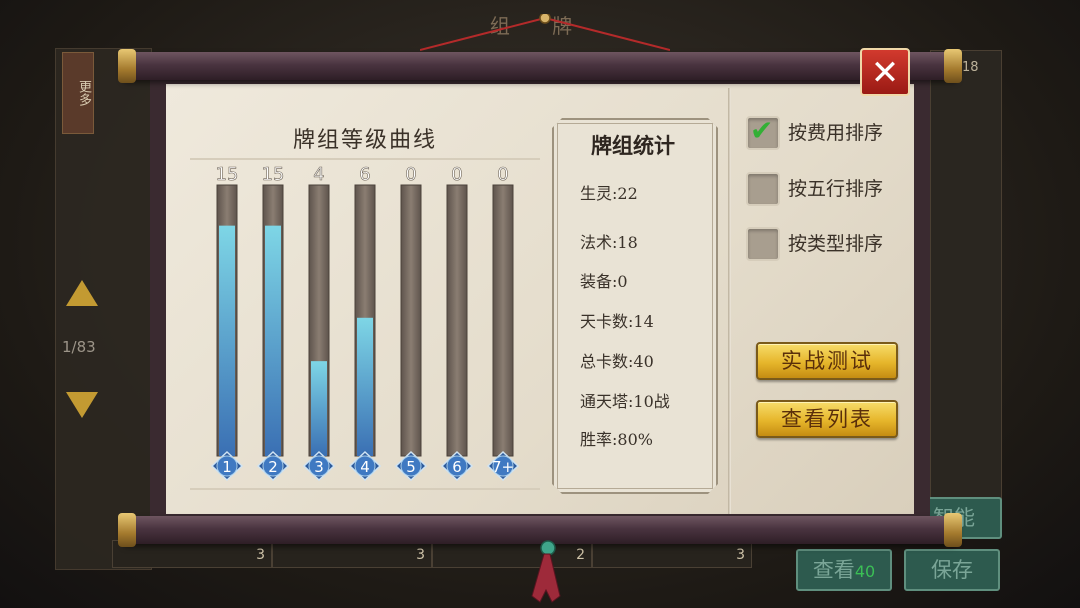  I want to click on sort-by-element-label: 按五行排序, so click(836, 189).